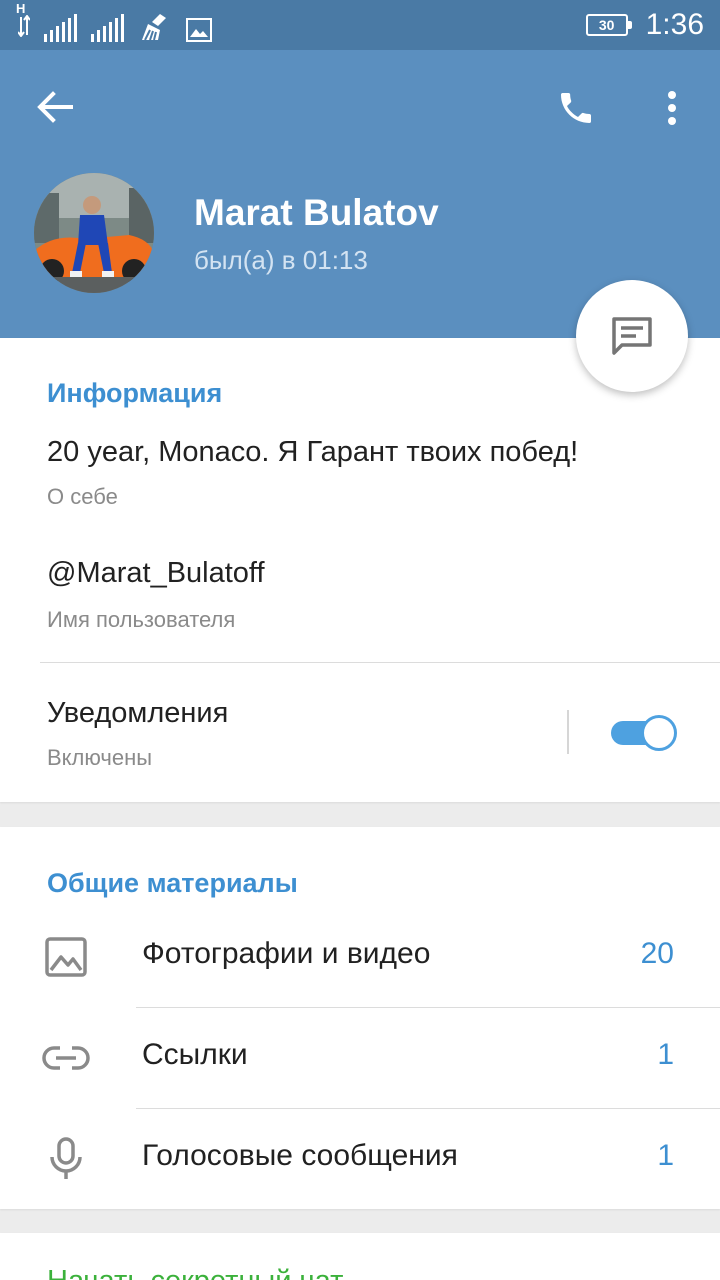  I want to click on more-options-button, so click(672, 108).